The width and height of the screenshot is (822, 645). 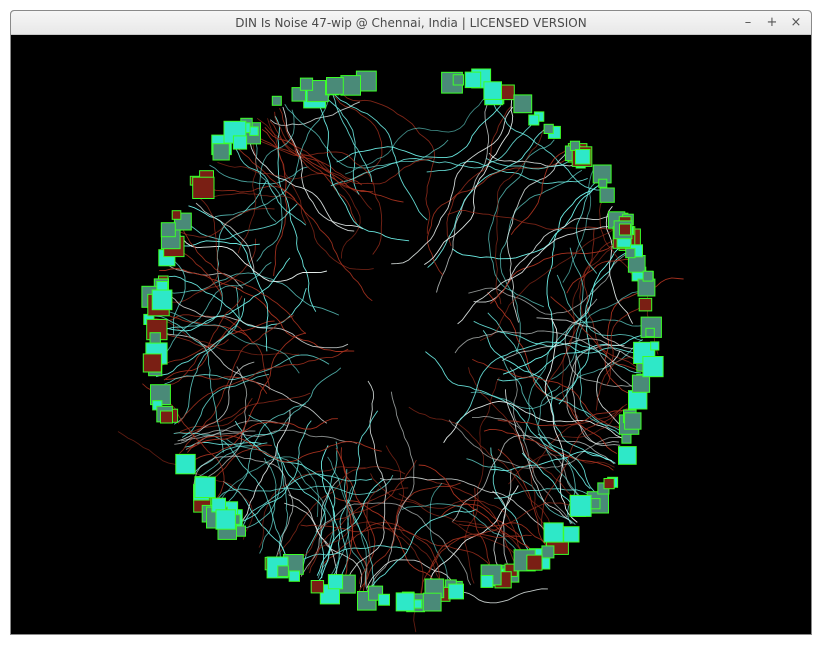 I want to click on minimize-button: –, so click(x=748, y=23).